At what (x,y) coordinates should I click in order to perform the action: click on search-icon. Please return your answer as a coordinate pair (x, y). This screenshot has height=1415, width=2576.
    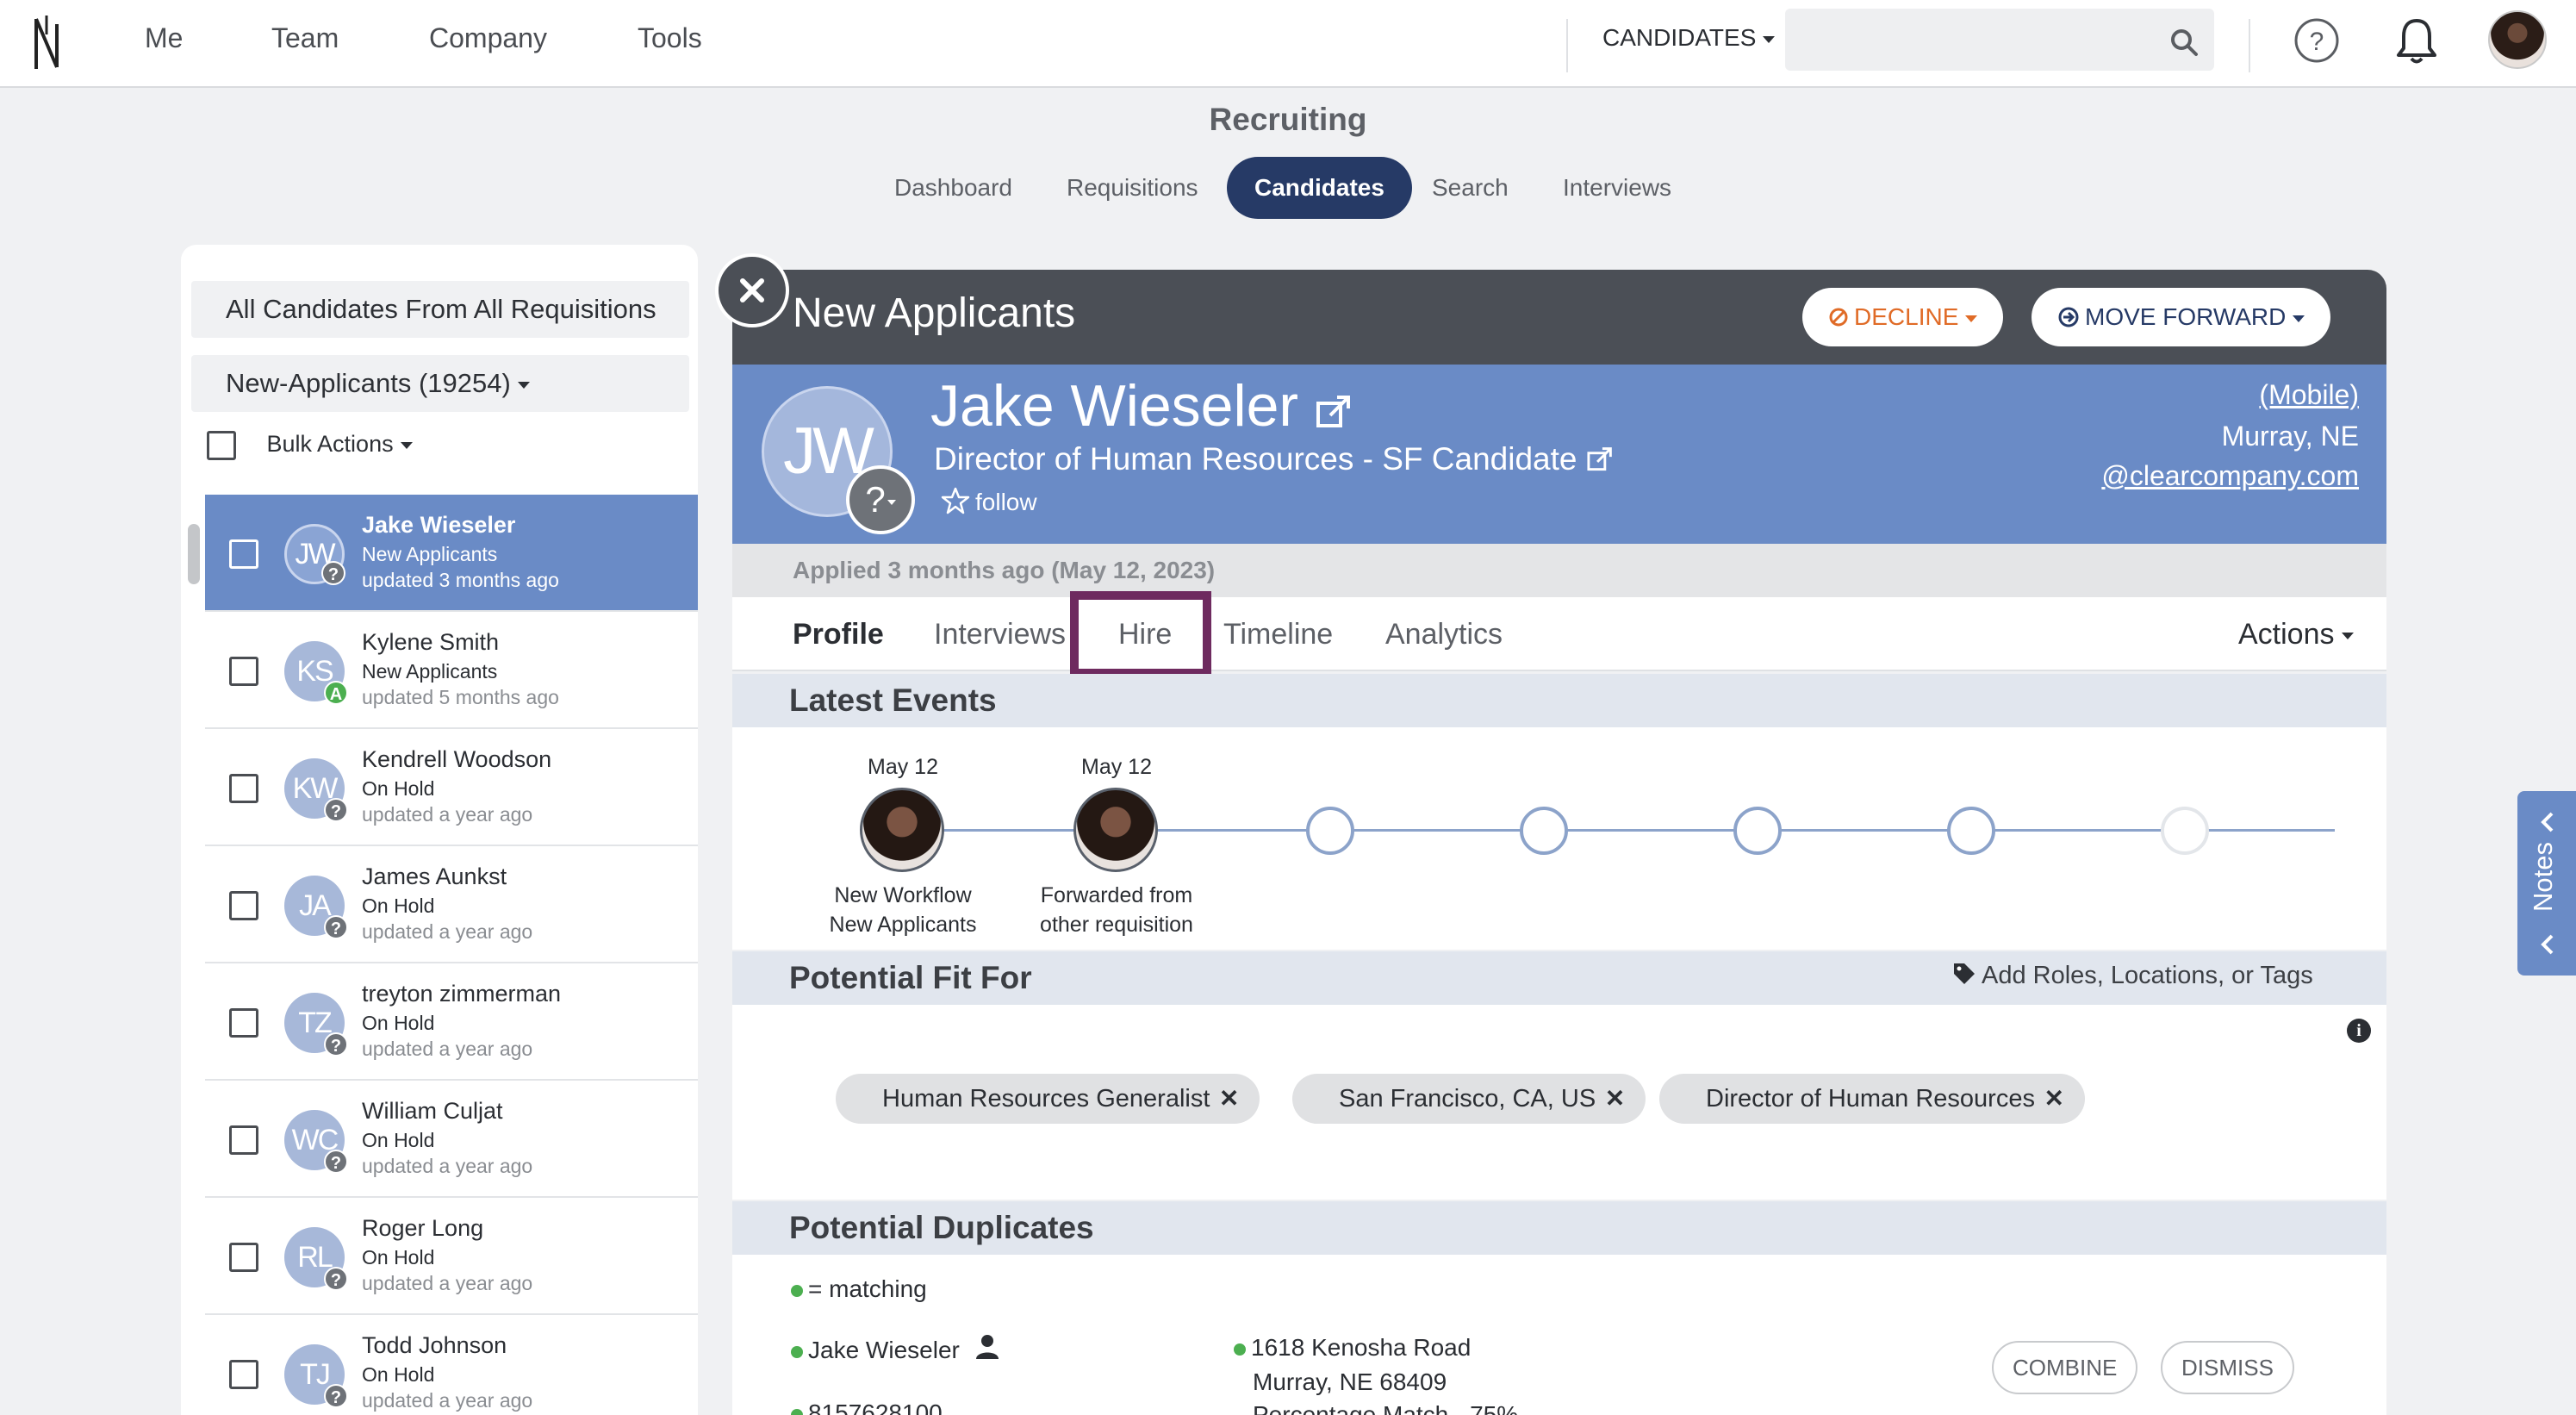
    Looking at the image, I should click on (2184, 42).